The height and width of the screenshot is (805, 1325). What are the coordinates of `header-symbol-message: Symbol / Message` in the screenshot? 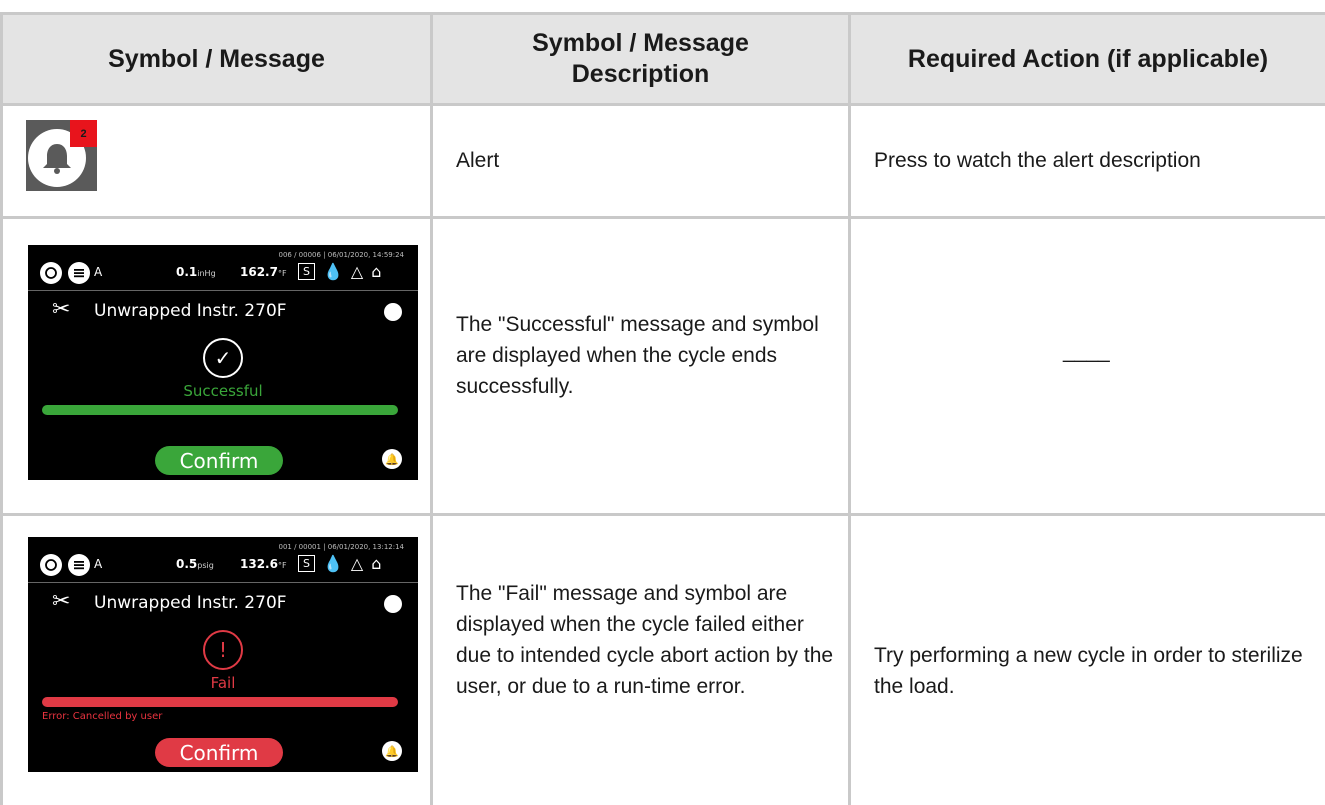 It's located at (216, 58).